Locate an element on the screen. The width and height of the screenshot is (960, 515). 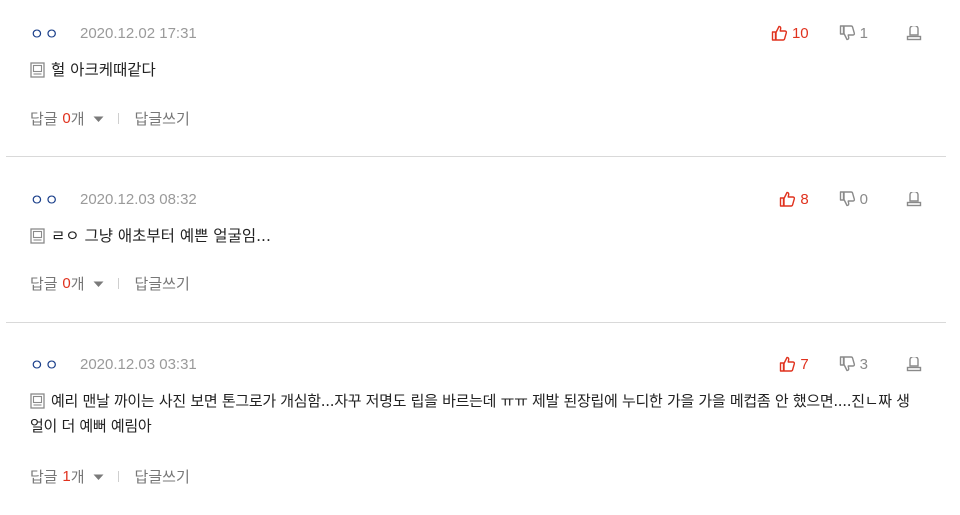
like-button: 8 is located at coordinates (794, 199).